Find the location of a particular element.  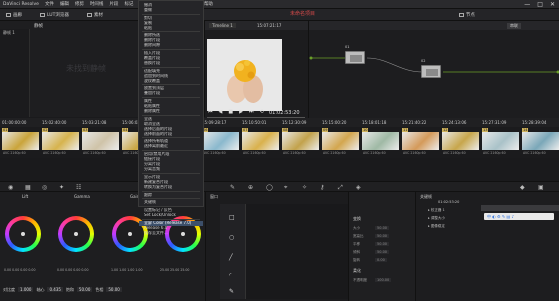

node-label-1: 01 is located at coordinates (347, 47).